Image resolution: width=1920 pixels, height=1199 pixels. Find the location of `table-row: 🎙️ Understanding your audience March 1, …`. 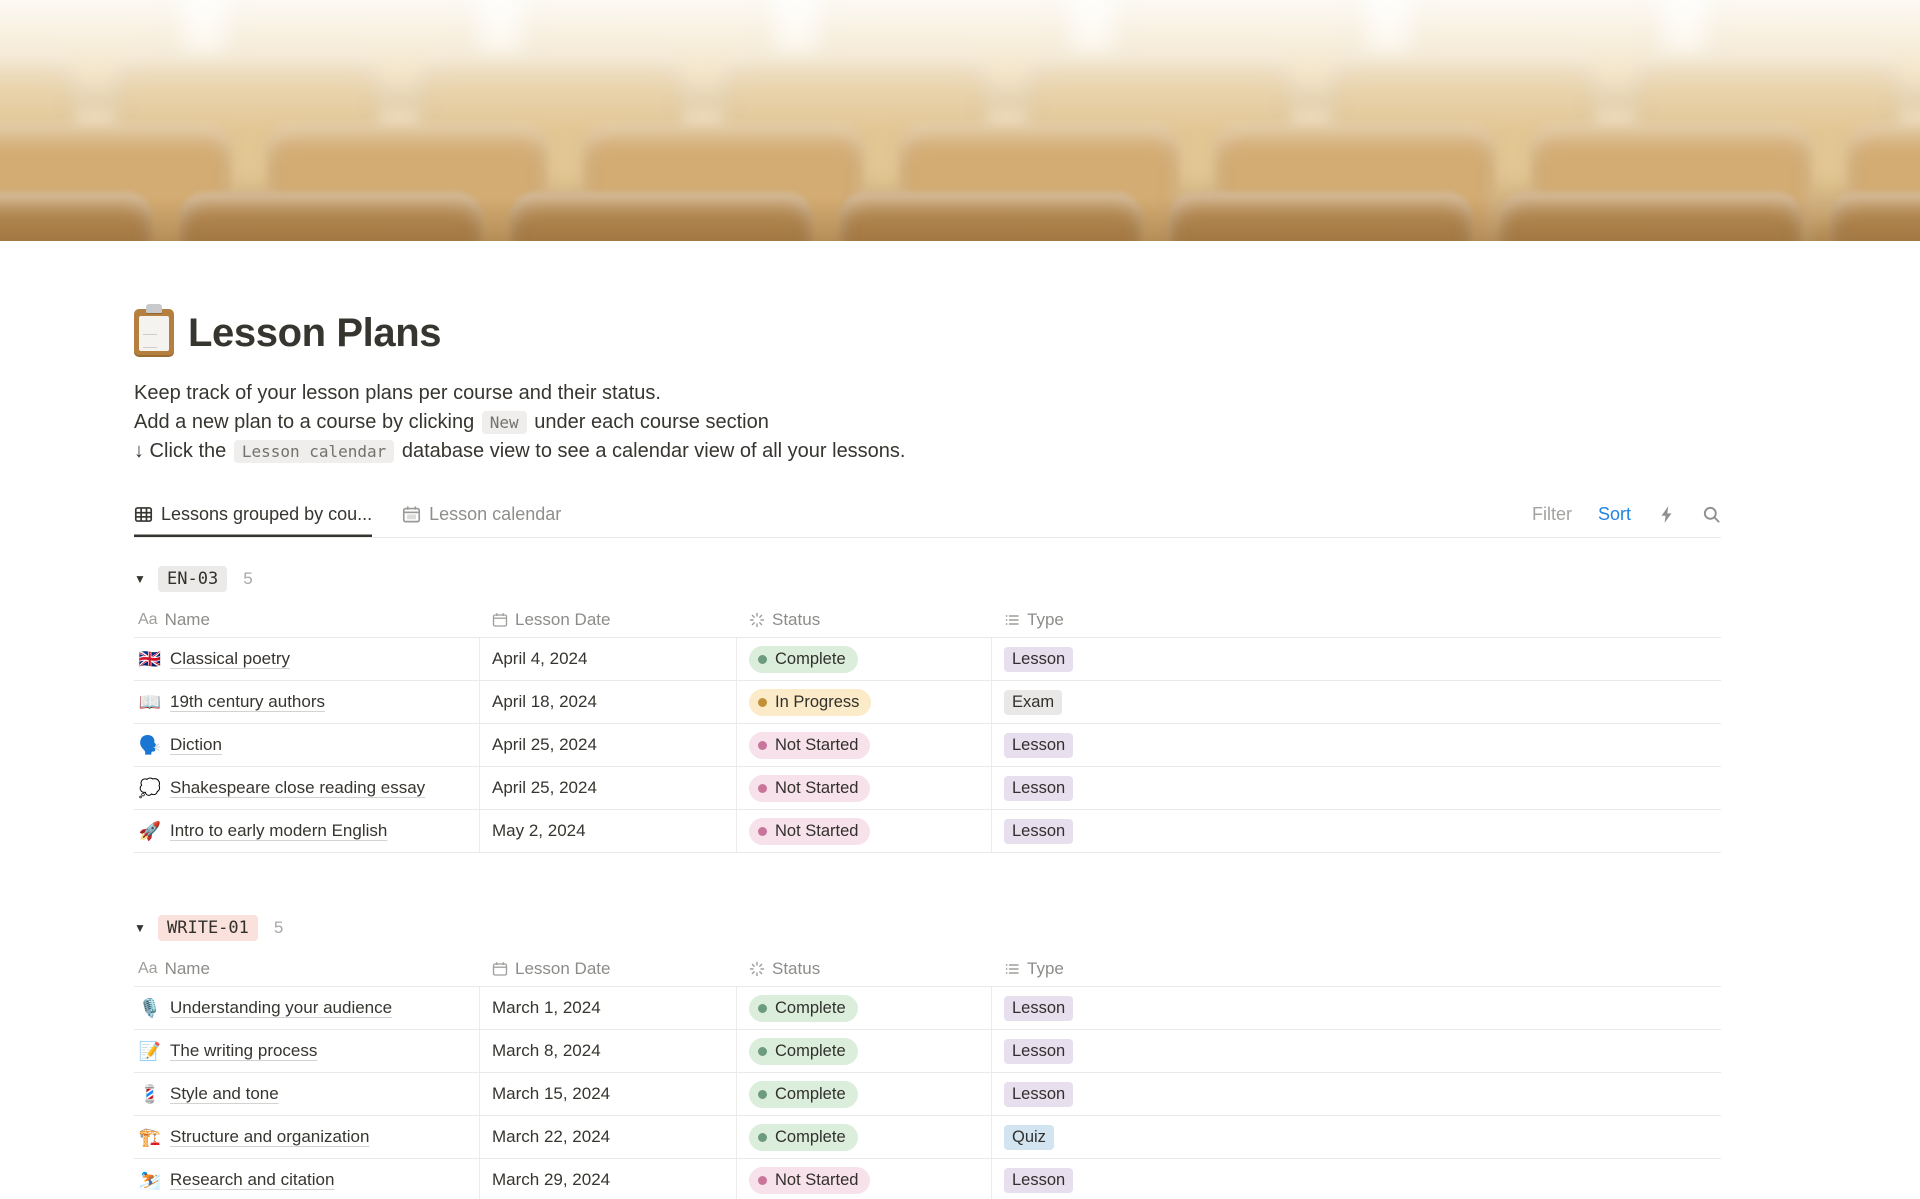

table-row: 🎙️ Understanding your audience March 1, … is located at coordinates (927, 1008).